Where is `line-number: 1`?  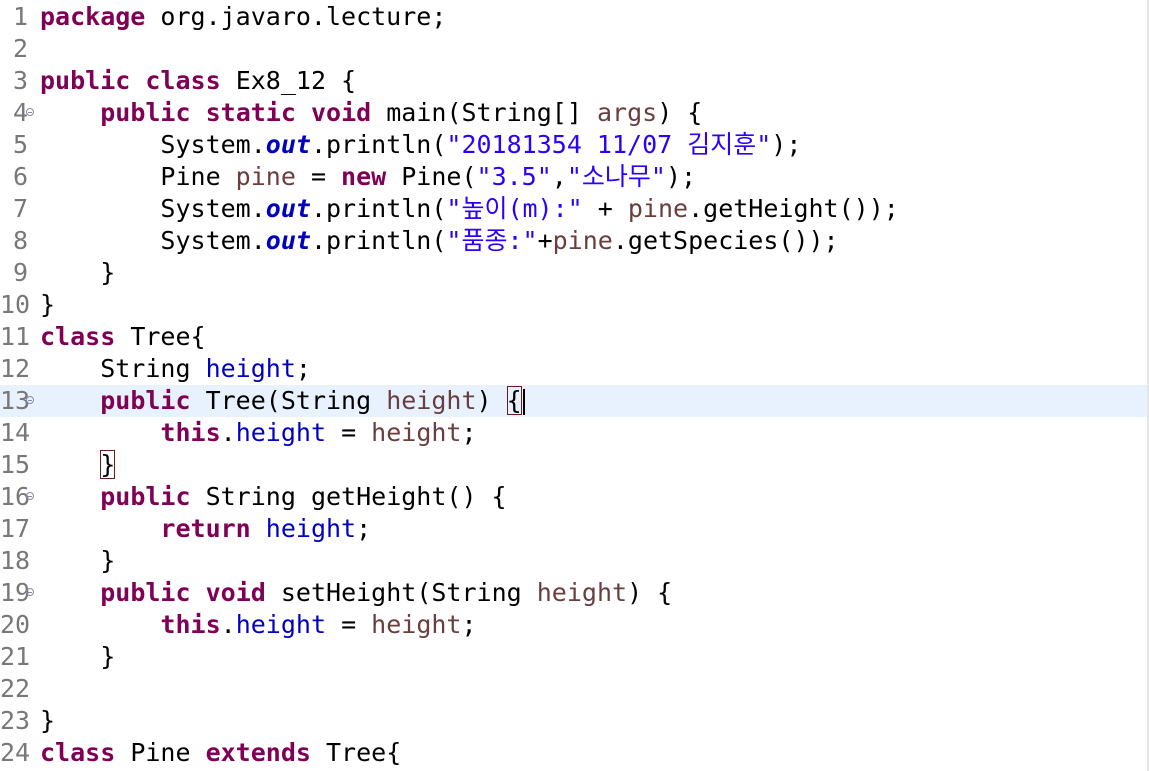
line-number: 1 is located at coordinates (20, 16).